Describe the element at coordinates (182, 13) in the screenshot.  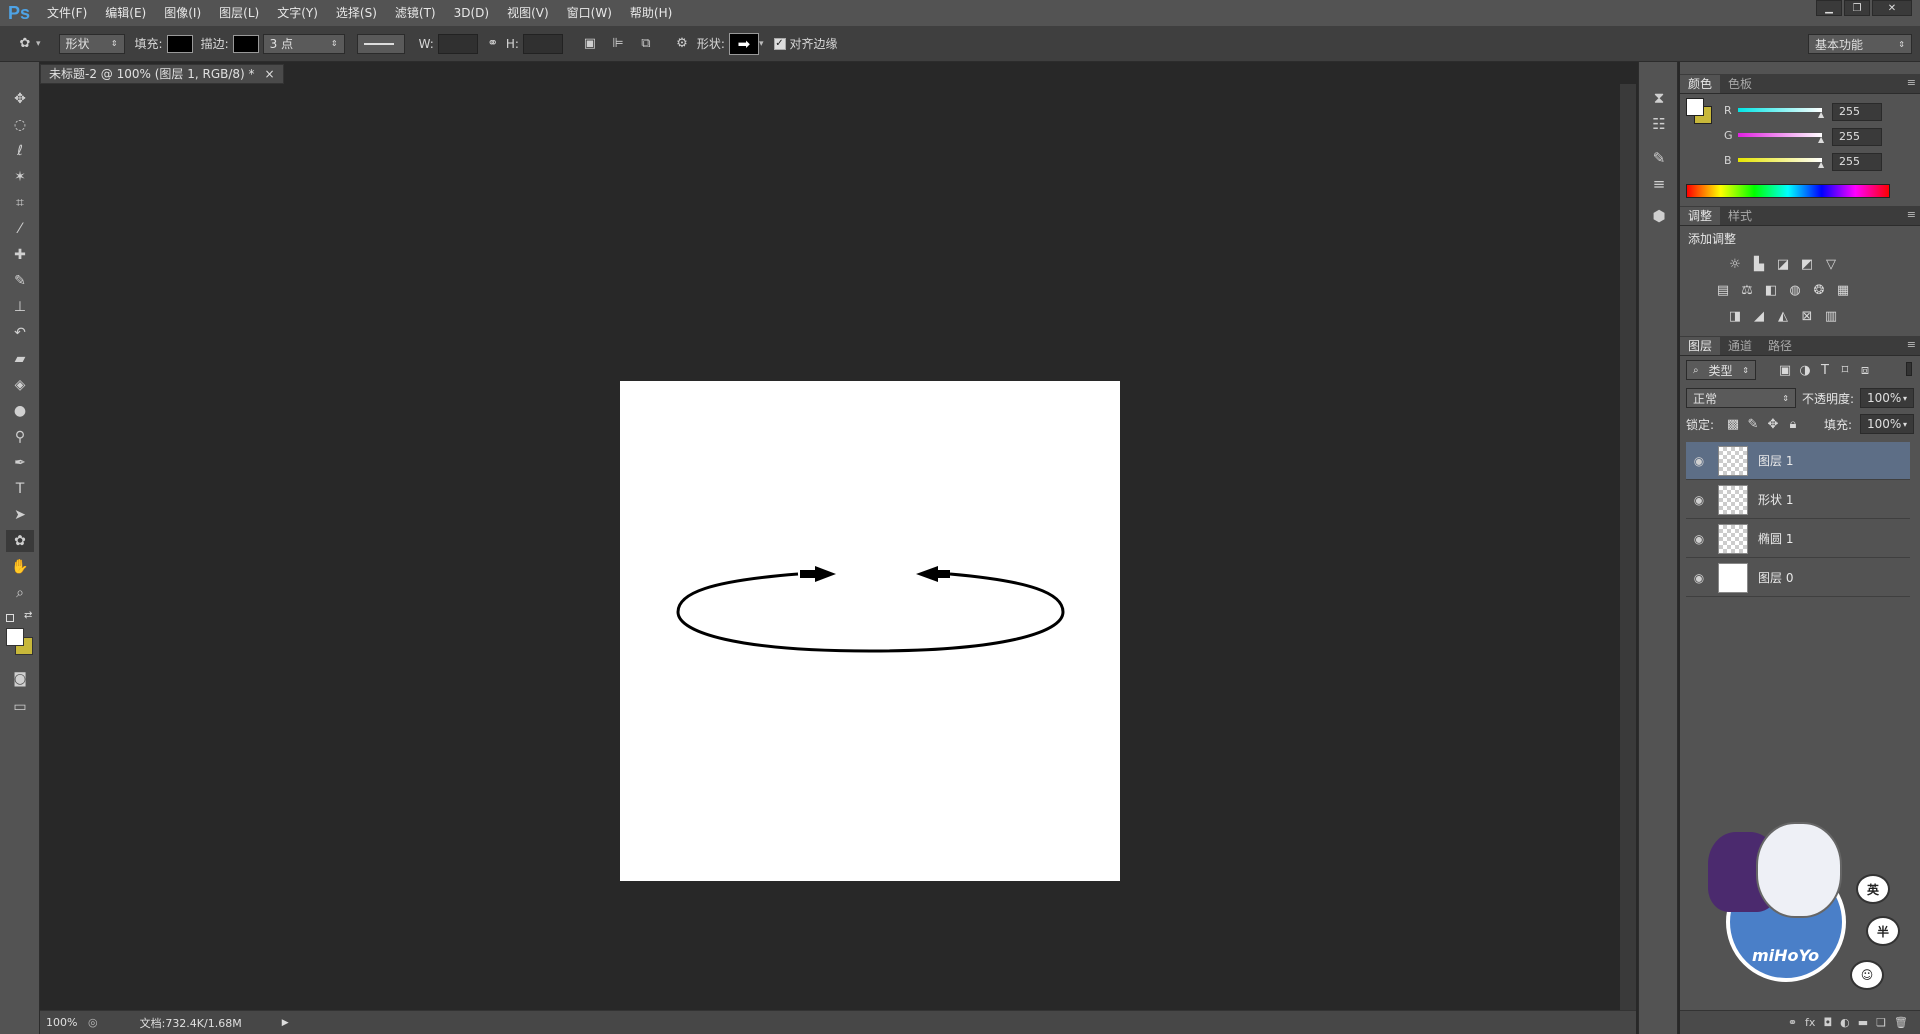
I see `menu-image: 图像(I)` at that location.